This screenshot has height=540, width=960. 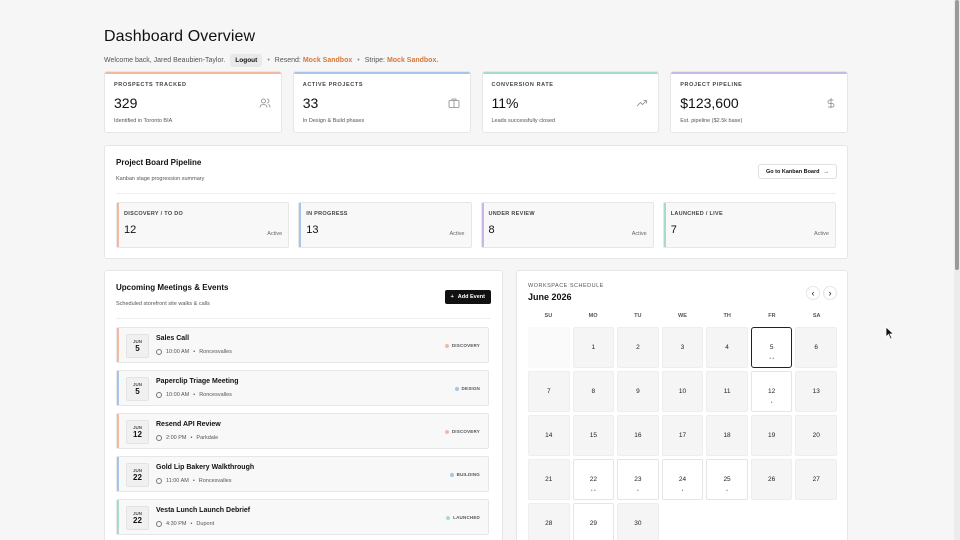 What do you see at coordinates (816, 347) in the screenshot?
I see `calendar-day: 6` at bounding box center [816, 347].